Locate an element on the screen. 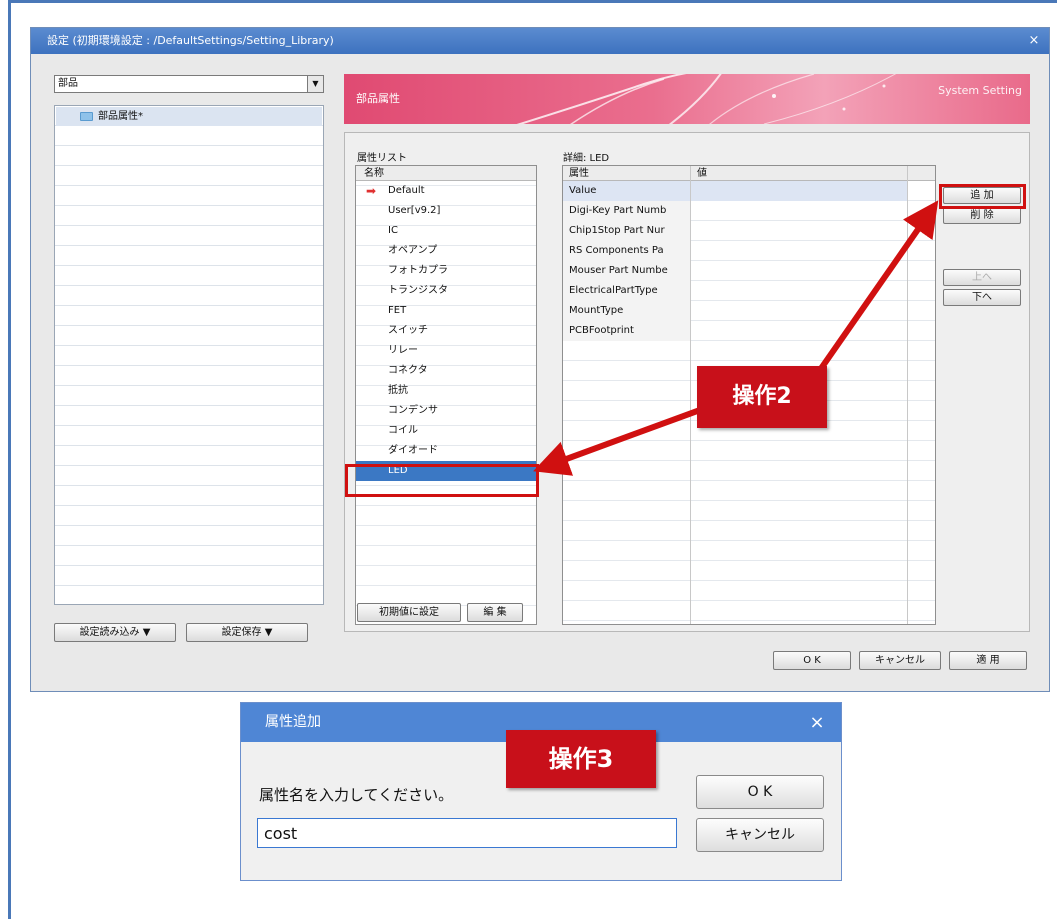 The image size is (1057, 919). category-select-value: 部品 is located at coordinates (68, 83).